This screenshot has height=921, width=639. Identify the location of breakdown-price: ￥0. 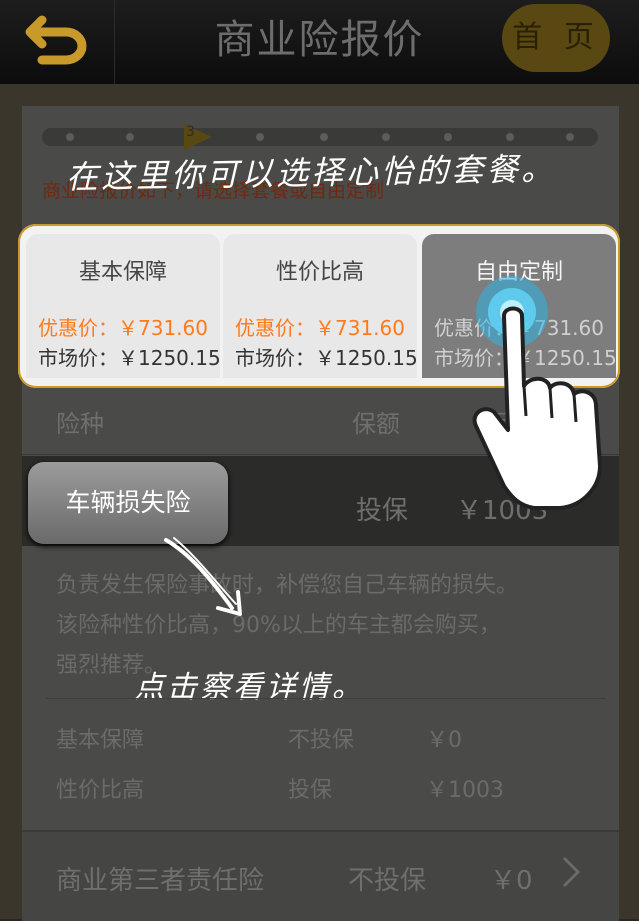
(444, 740).